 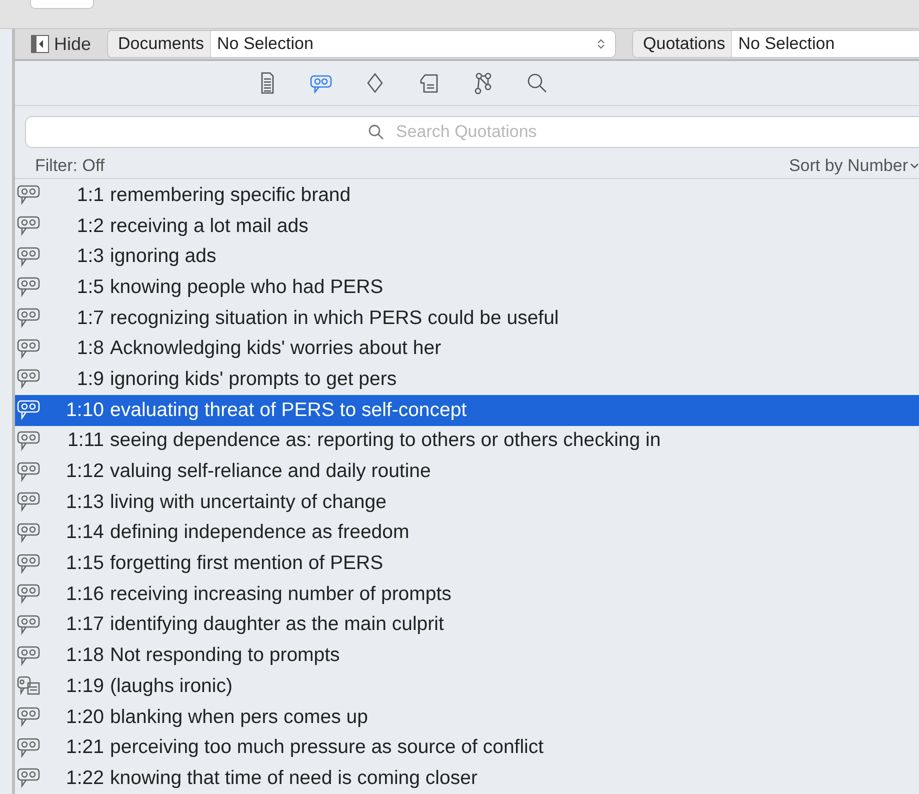 I want to click on quotation-text: recognizing situation in which PERS could be useful, so click(x=334, y=318).